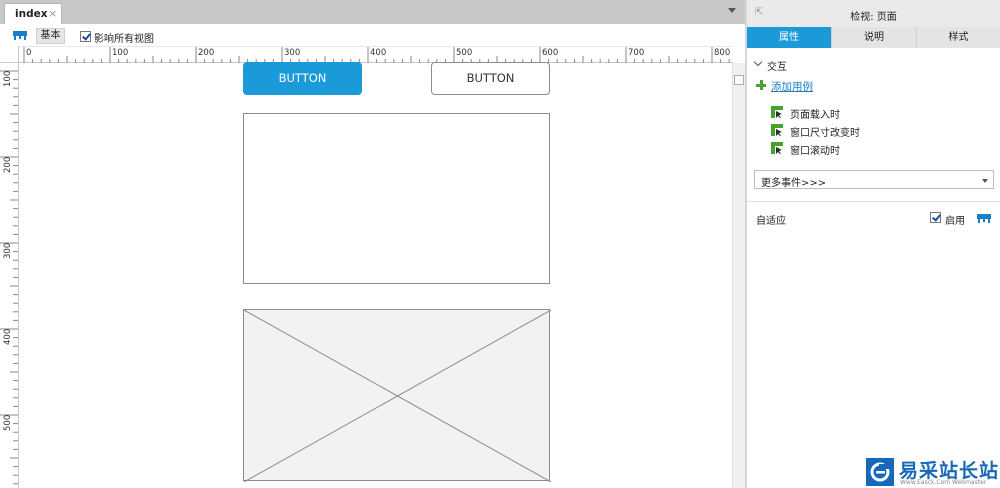  What do you see at coordinates (933, 472) in the screenshot?
I see `site-watermark: 易采站长站 Www.Easck.Com Webmaster` at bounding box center [933, 472].